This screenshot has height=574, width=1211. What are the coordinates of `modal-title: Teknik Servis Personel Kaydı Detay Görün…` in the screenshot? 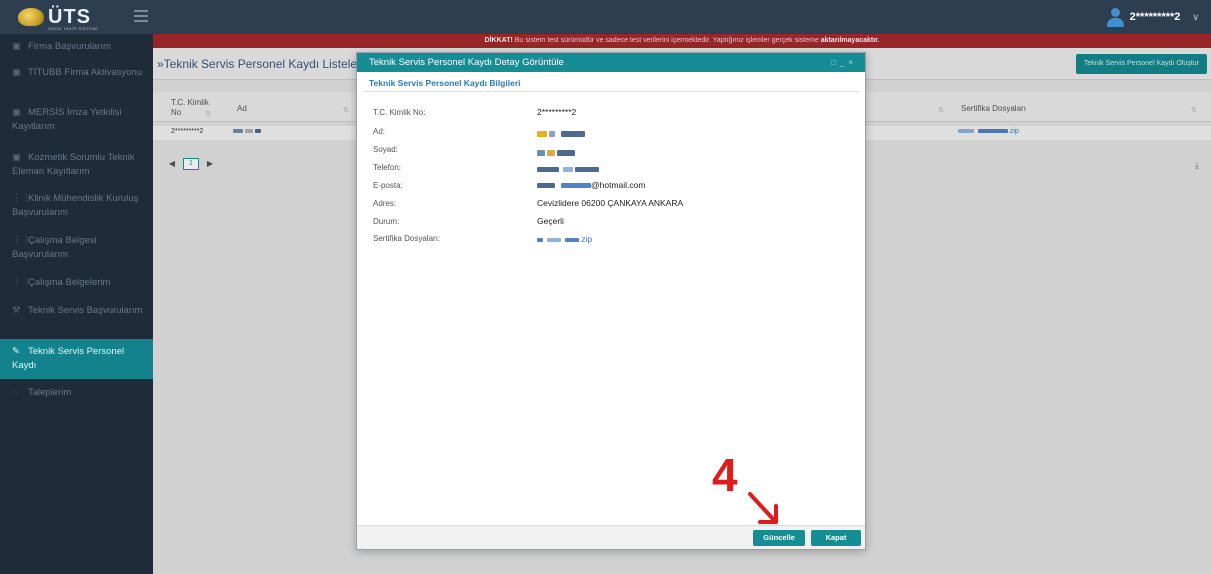 It's located at (466, 62).